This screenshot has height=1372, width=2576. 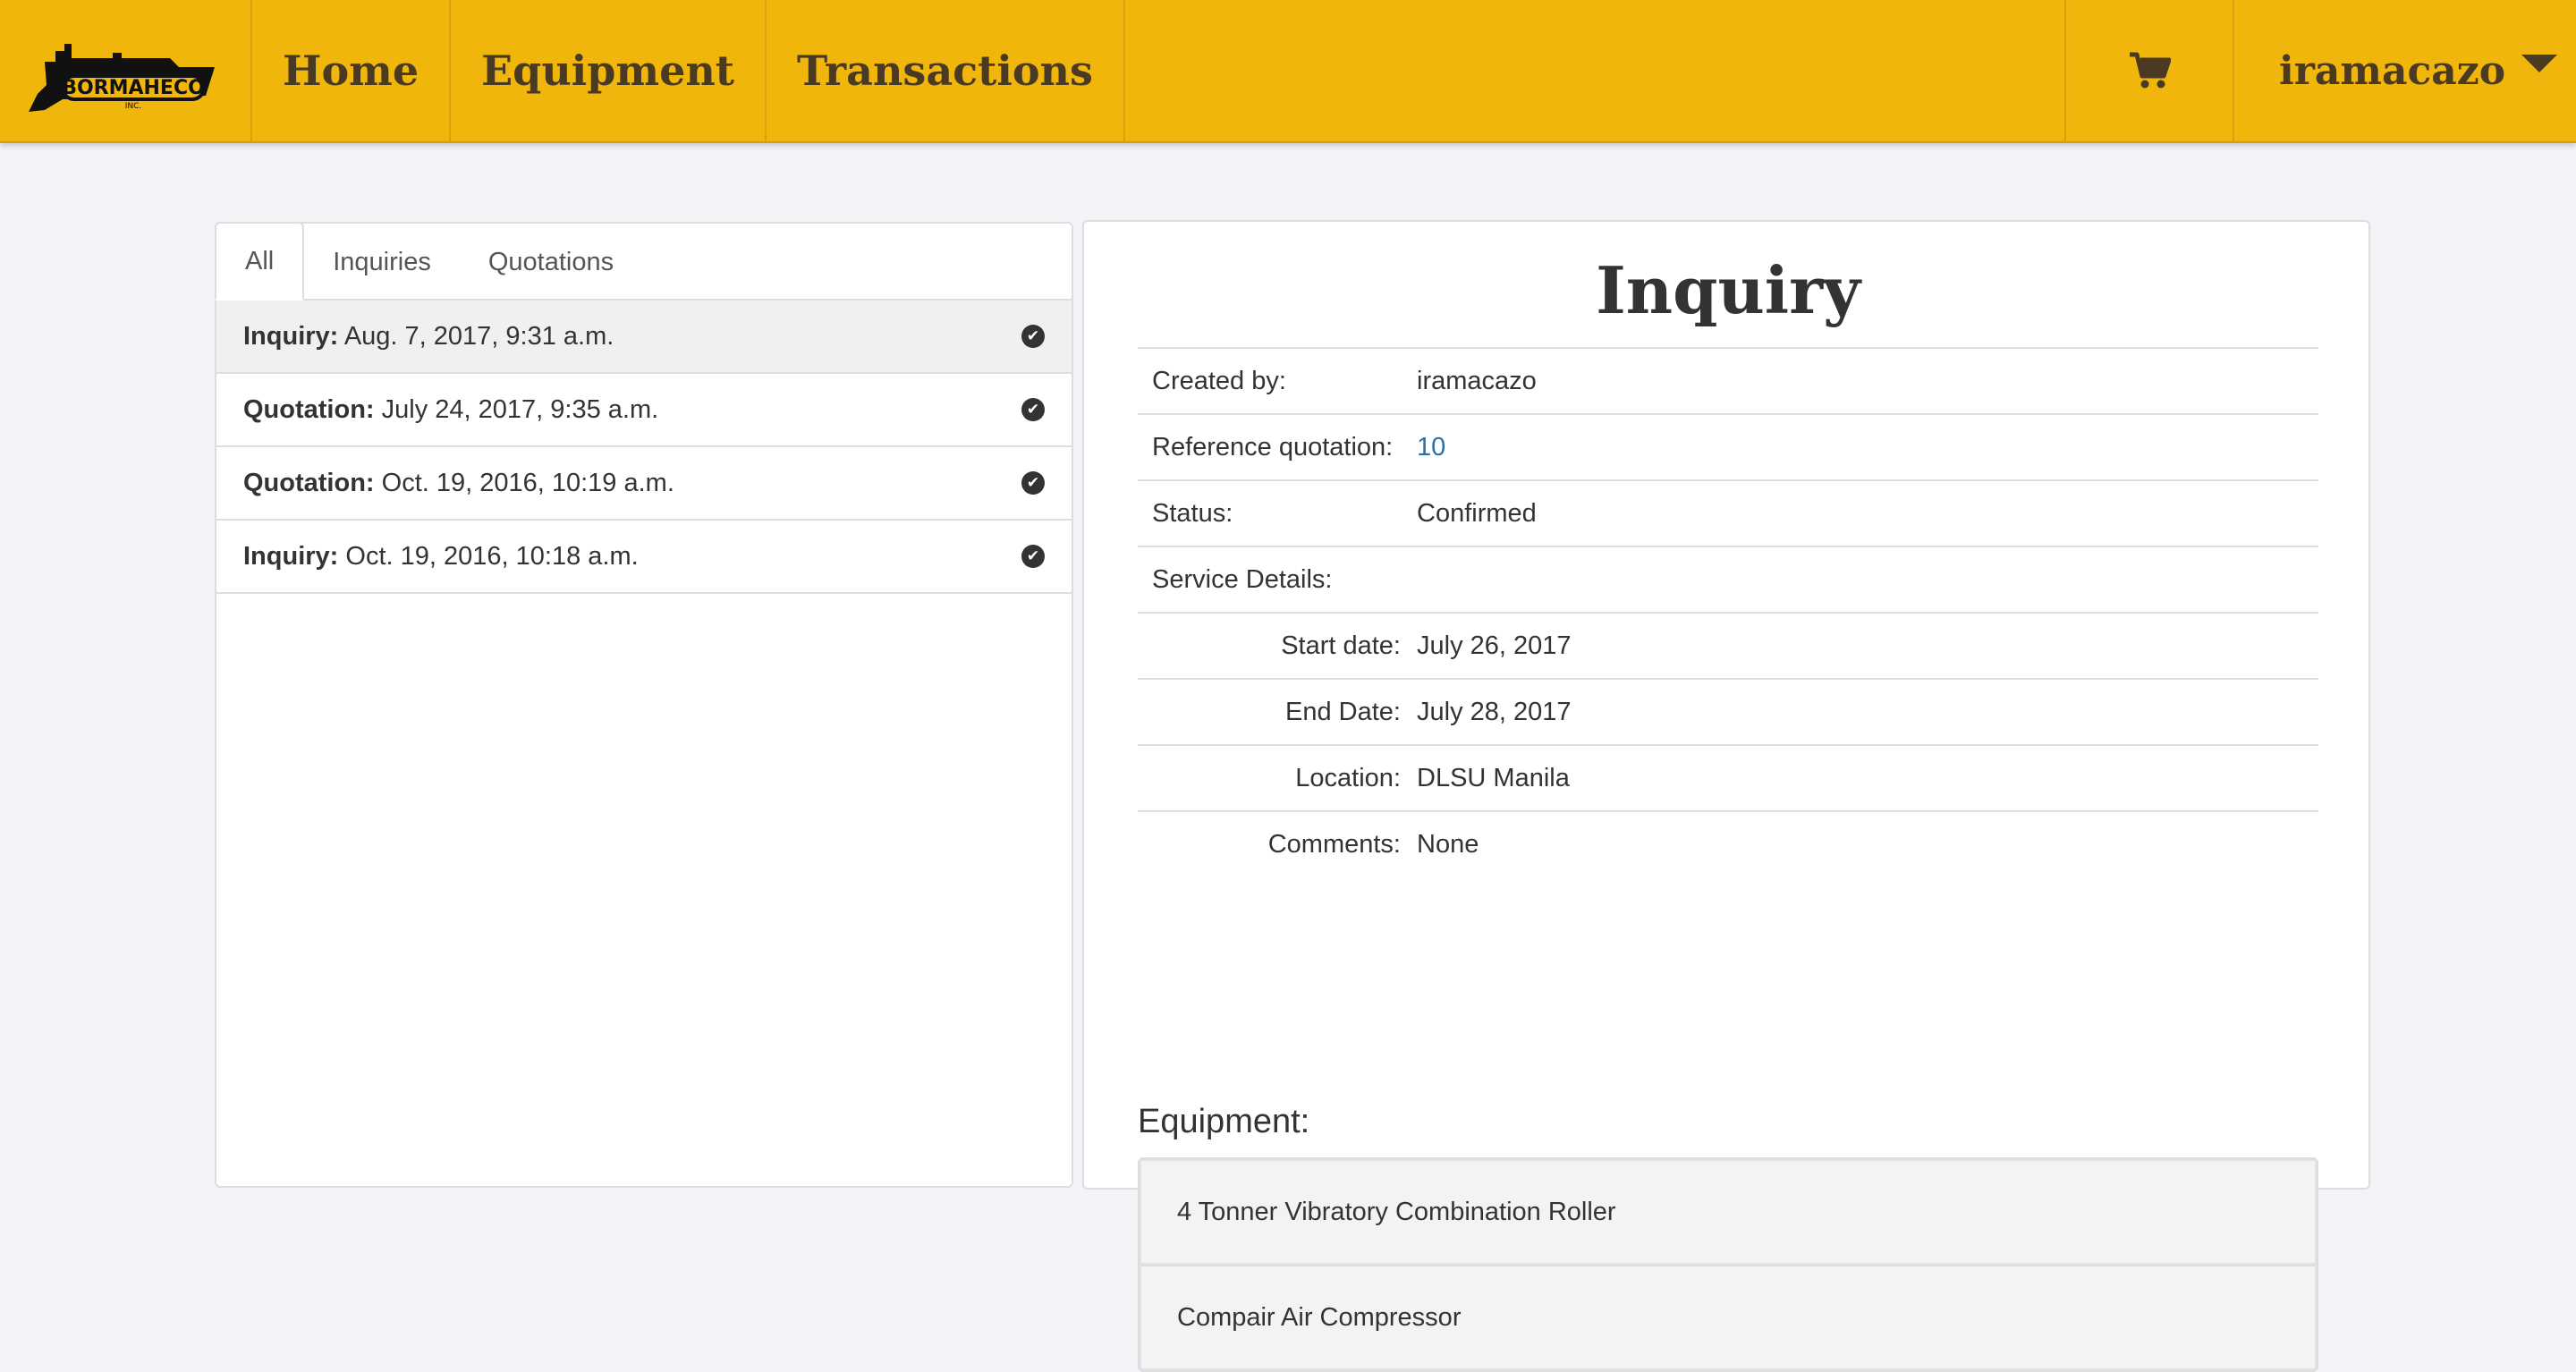 I want to click on transaction-tabs: All Inquiries Quotations, so click(x=643, y=261).